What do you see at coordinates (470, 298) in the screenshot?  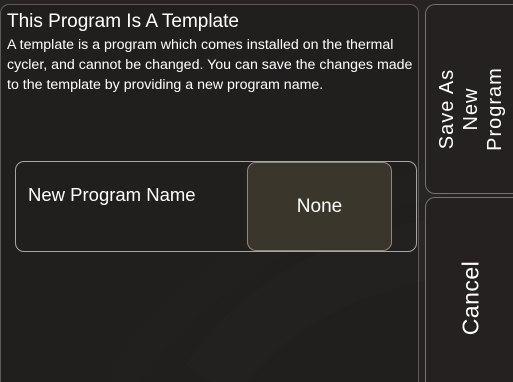 I see `cancel-label: Cancel` at bounding box center [470, 298].